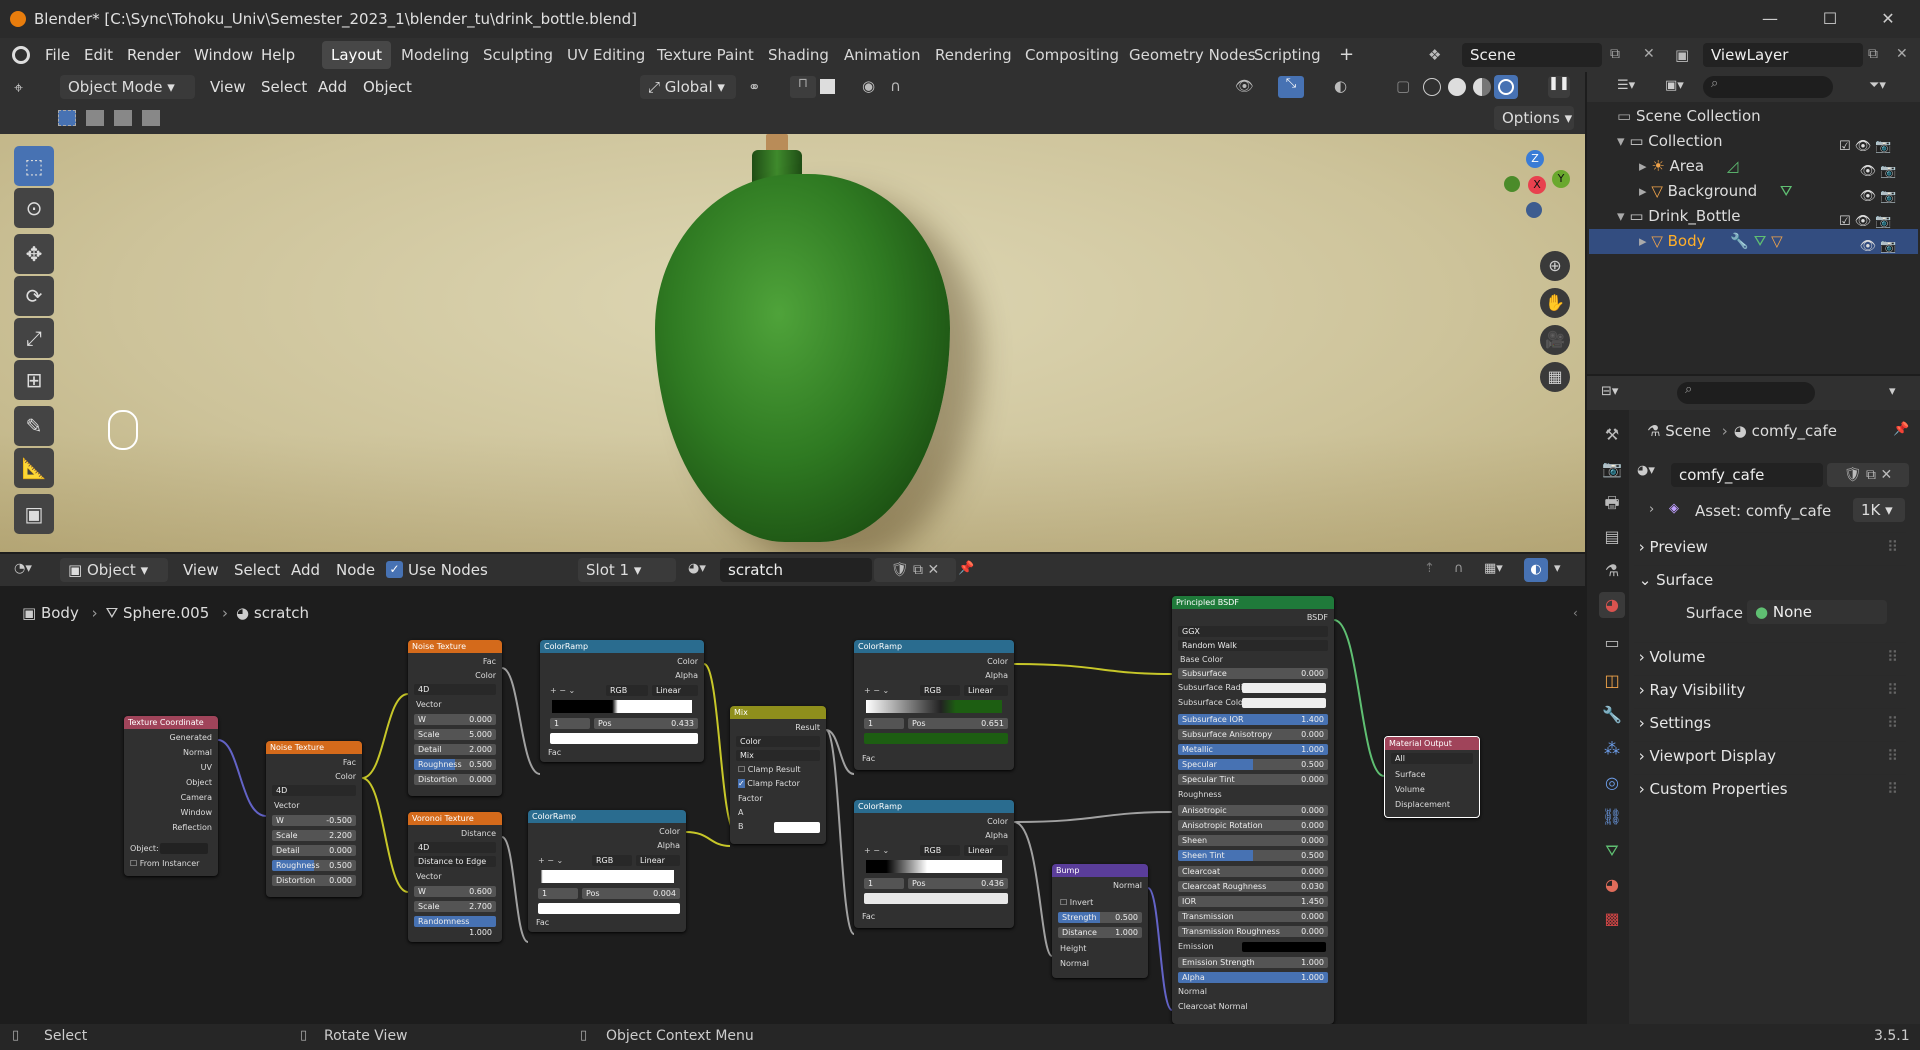 The image size is (1920, 1050). What do you see at coordinates (1888, 19) in the screenshot?
I see `close-window-button: ✕` at bounding box center [1888, 19].